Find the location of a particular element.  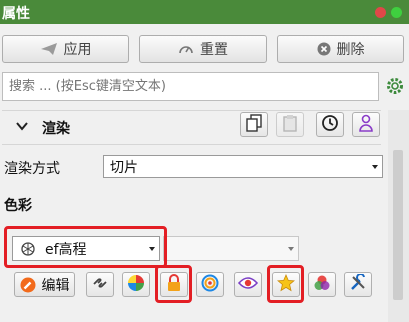

edit-icon is located at coordinates (28, 285).